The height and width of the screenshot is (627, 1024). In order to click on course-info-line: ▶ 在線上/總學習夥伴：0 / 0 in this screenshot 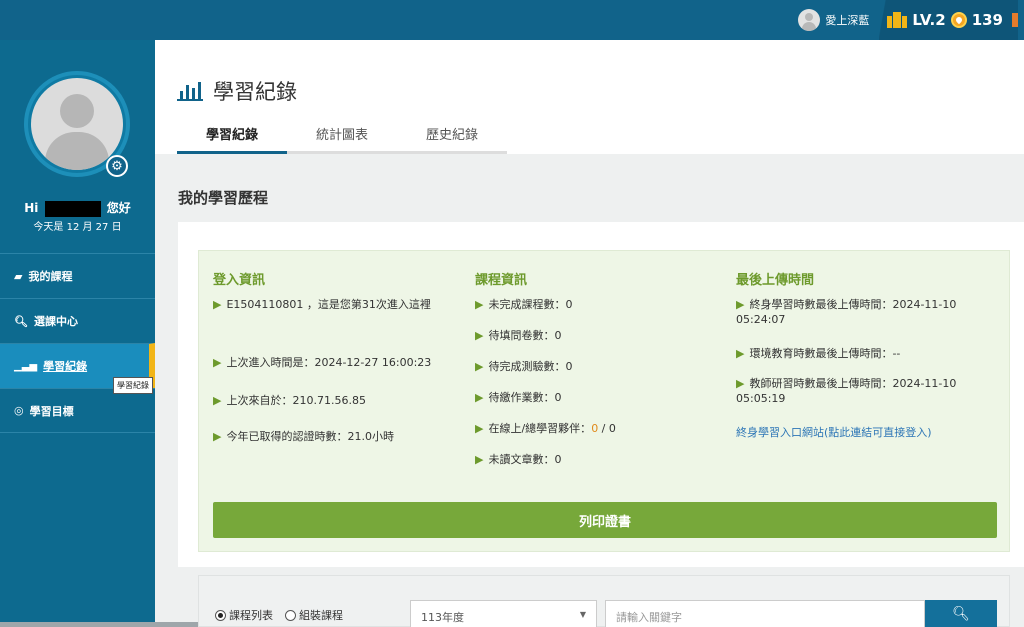, I will do `click(545, 428)`.